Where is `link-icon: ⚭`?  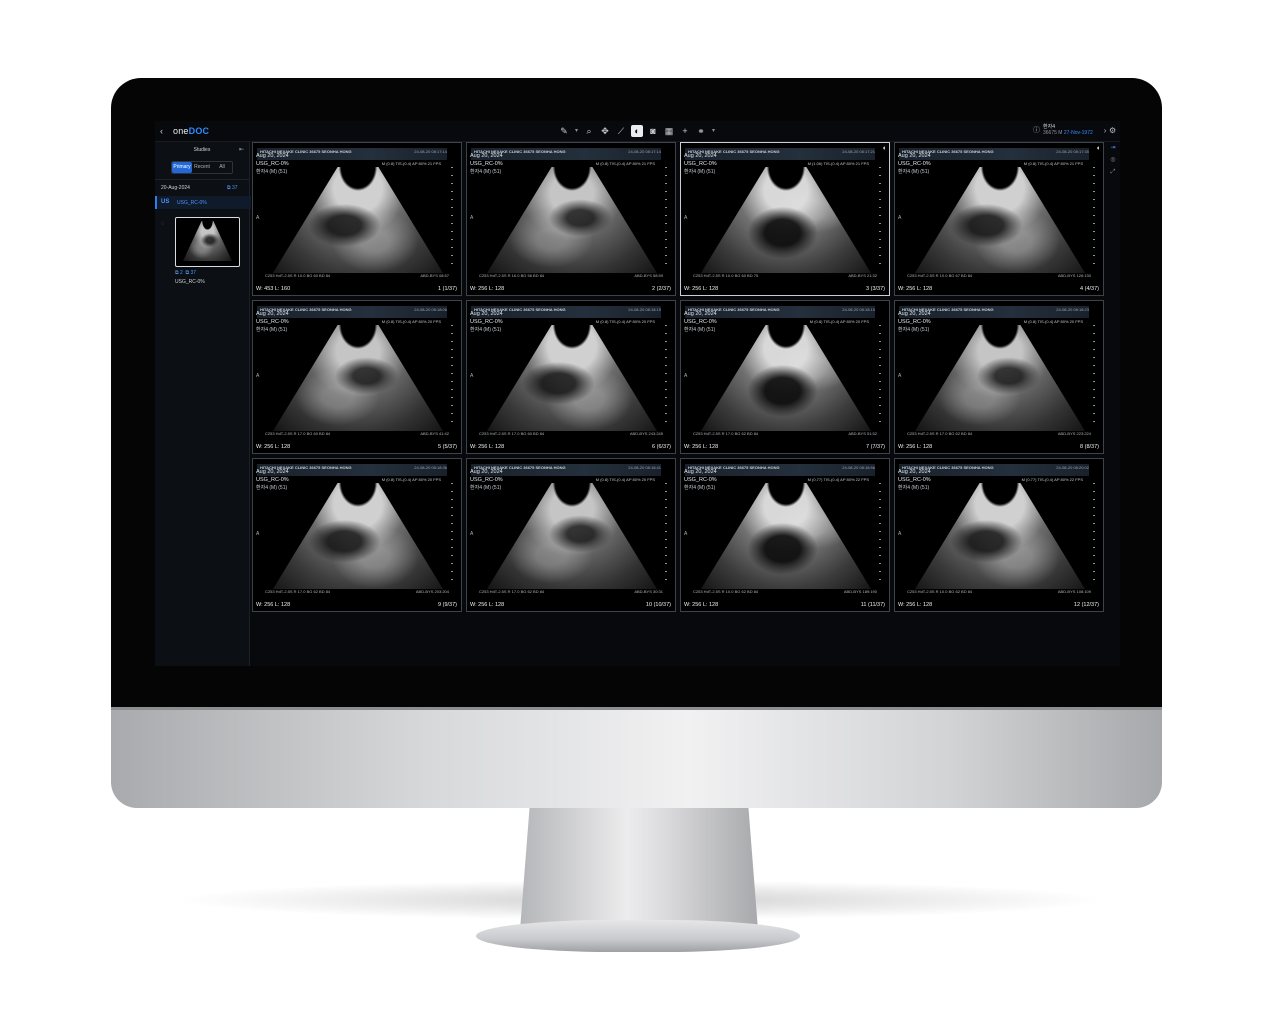
link-icon: ⚭ is located at coordinates (701, 131).